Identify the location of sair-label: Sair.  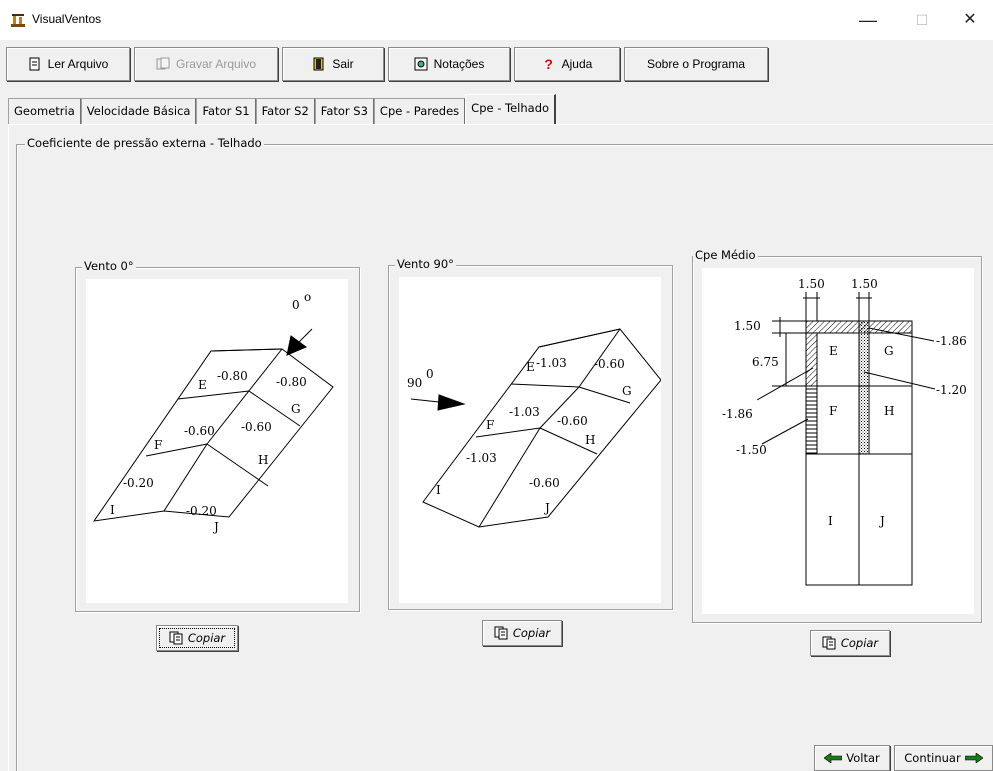
(343, 64).